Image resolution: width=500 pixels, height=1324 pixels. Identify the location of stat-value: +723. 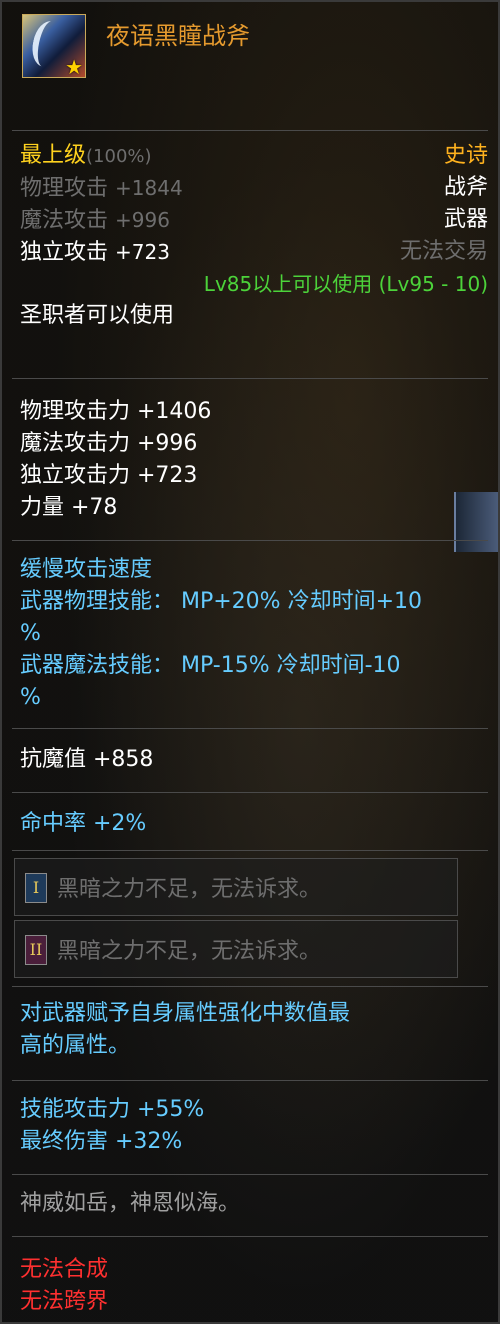
(142, 252).